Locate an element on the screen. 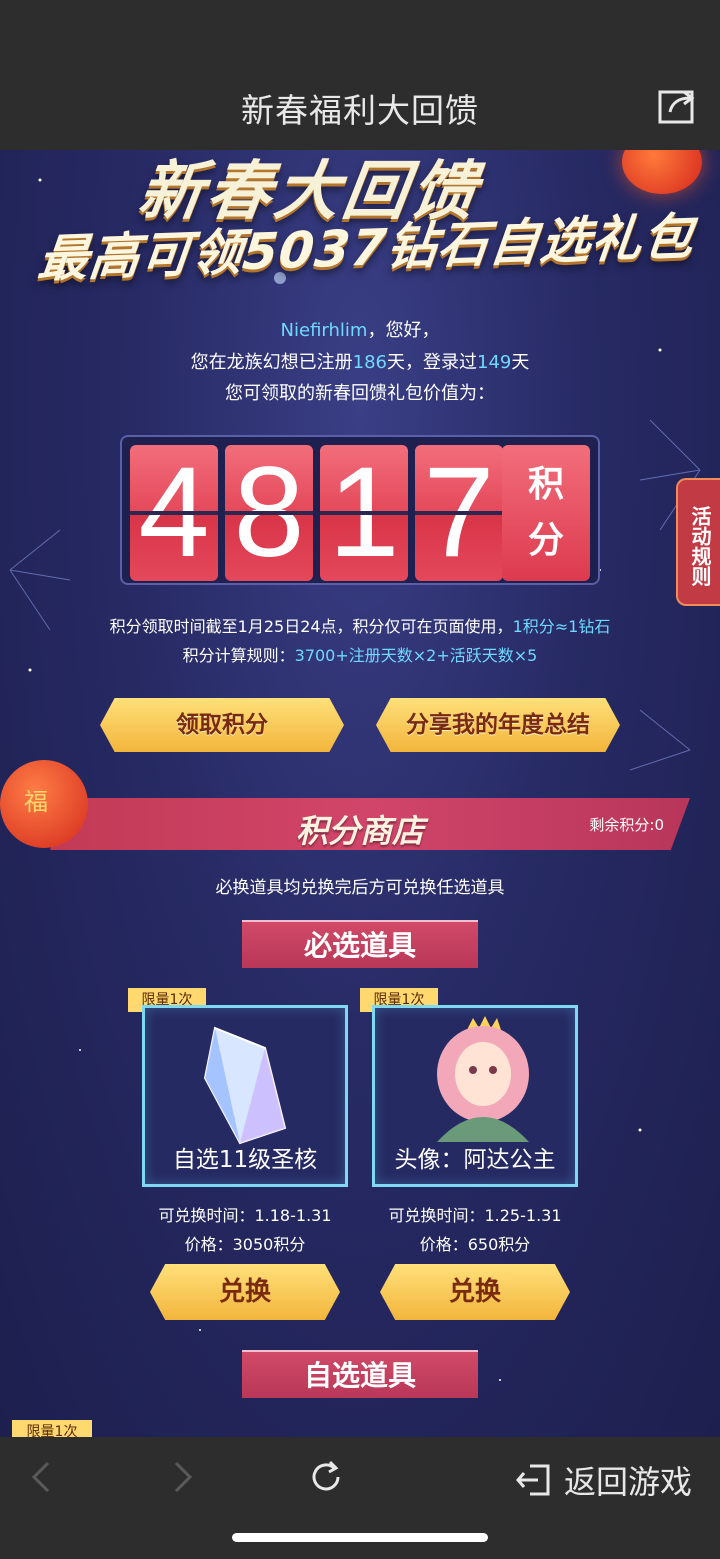  points-deadline-note: 积分领取时间截至1月25日24点，积分仅可在页面使用，1积分≈1钻石 is located at coordinates (360, 626).